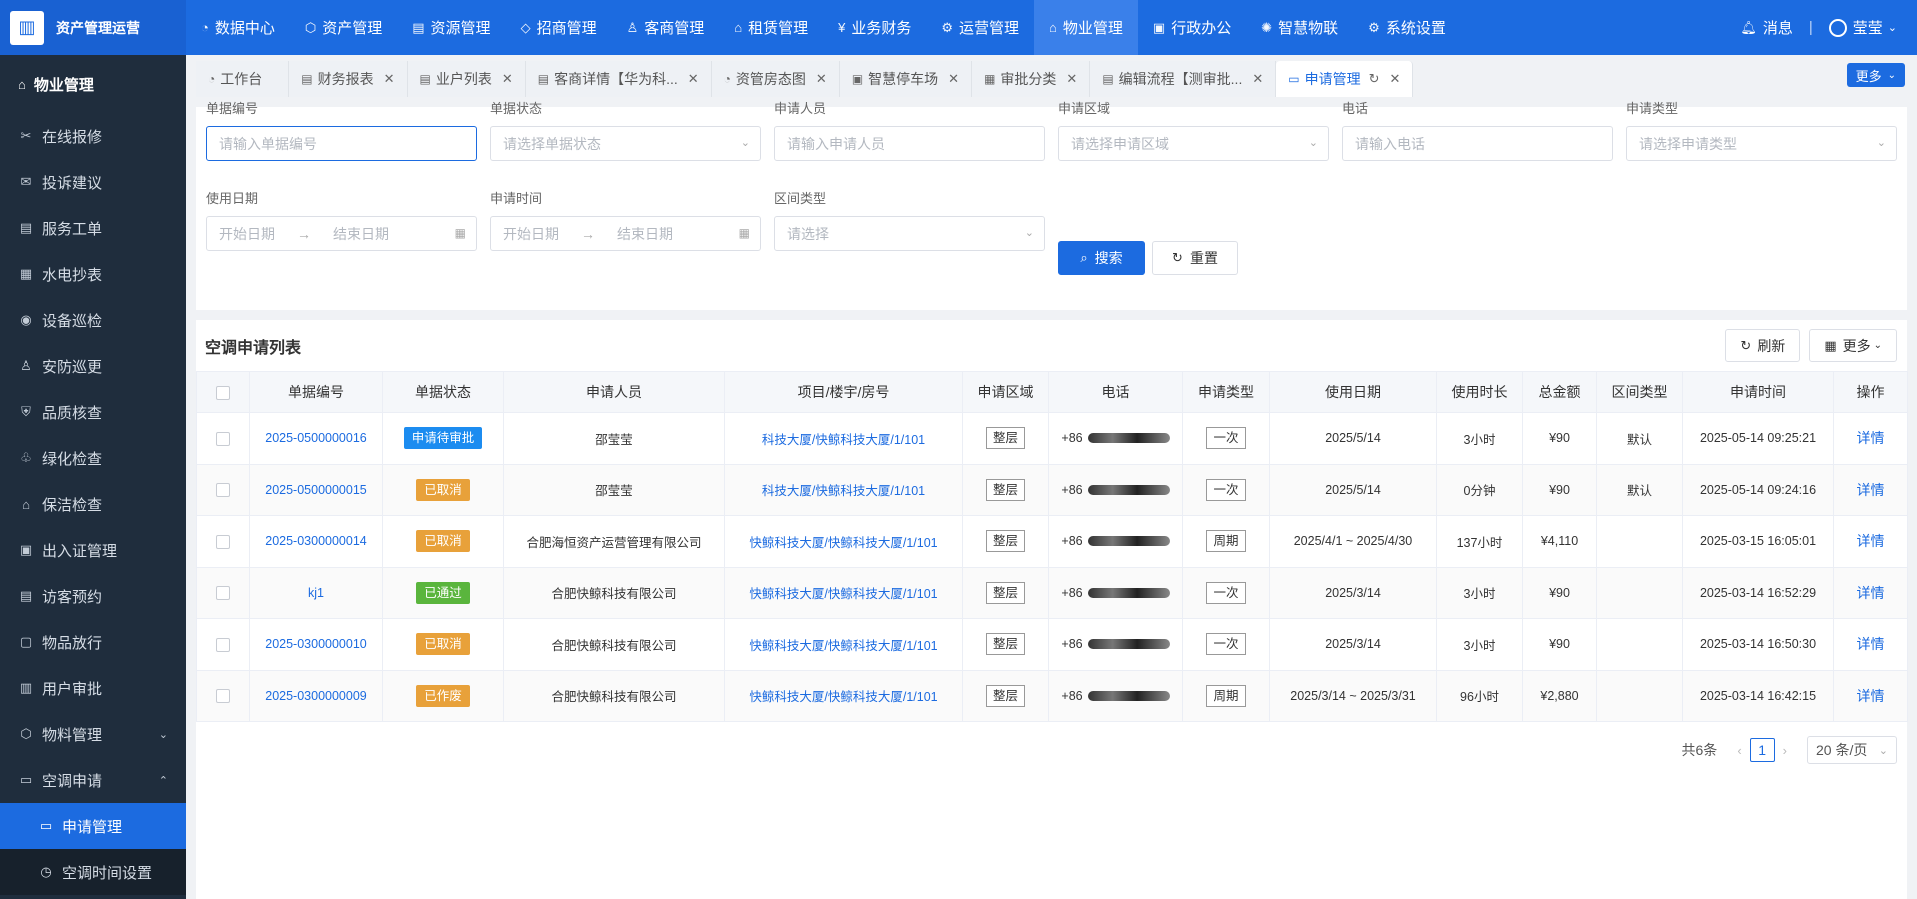 The width and height of the screenshot is (1917, 899). What do you see at coordinates (775, 79) in the screenshot?
I see `tab-room-status: ◔ 资管房态图 ✕` at bounding box center [775, 79].